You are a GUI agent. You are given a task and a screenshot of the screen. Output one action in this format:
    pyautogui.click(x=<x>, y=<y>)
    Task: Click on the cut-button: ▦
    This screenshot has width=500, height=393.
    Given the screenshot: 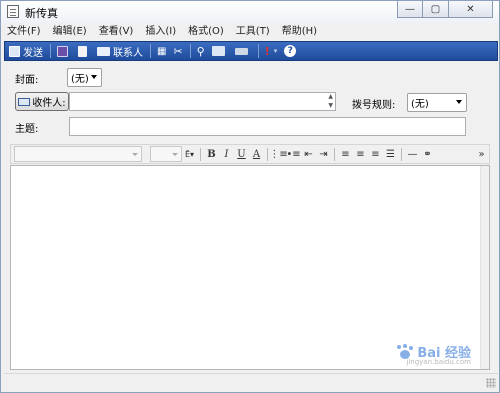 What is the action you would take?
    pyautogui.click(x=161, y=51)
    